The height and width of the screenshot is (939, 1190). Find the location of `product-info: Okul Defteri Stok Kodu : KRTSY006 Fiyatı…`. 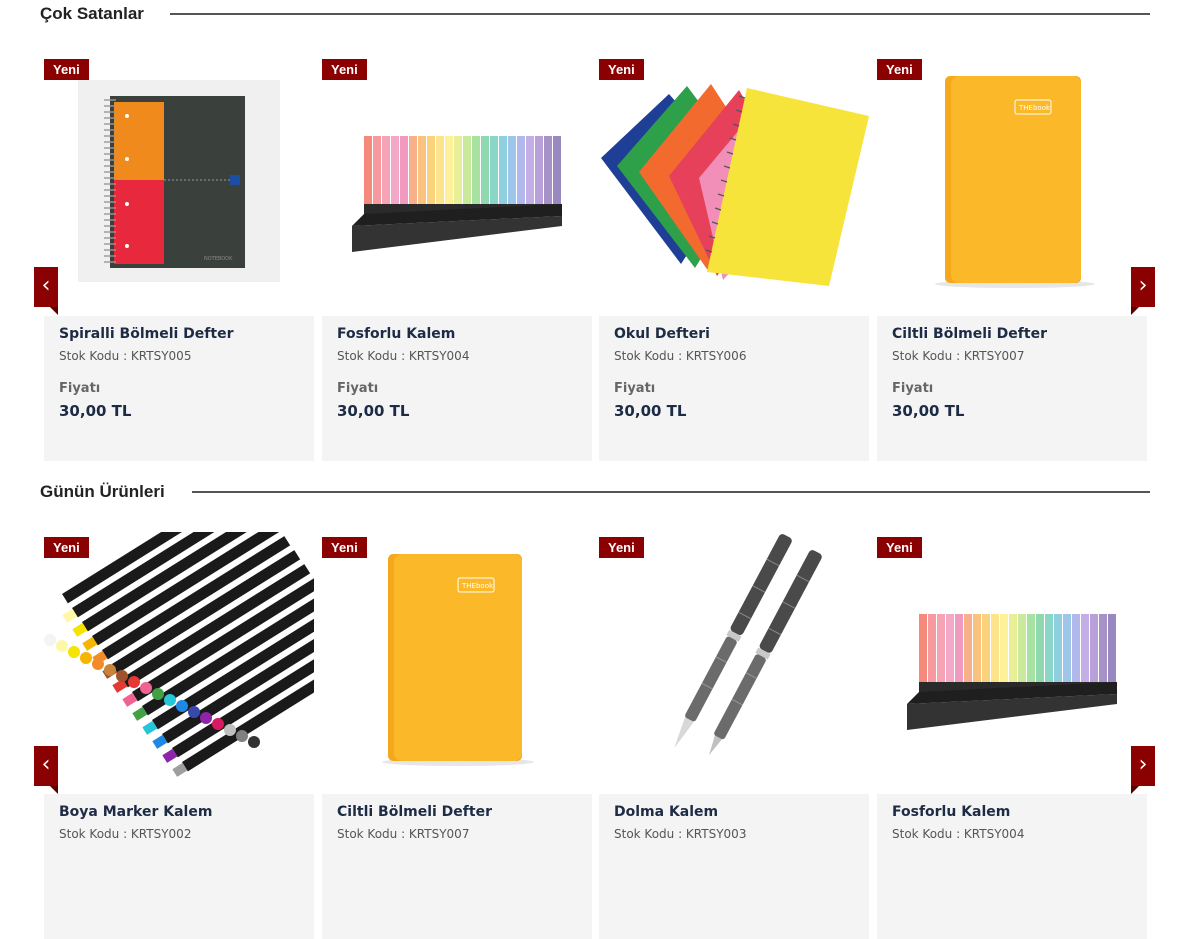

product-info: Okul Defteri Stok Kodu : KRTSY006 Fiyatı… is located at coordinates (734, 388).